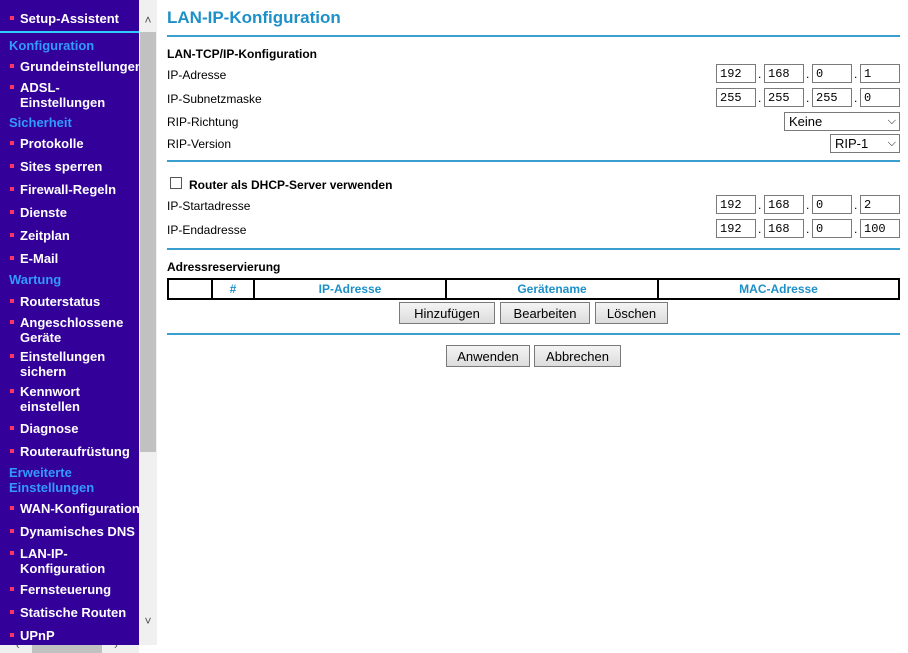 The image size is (908, 653). Describe the element at coordinates (148, 20) in the screenshot. I see `scroll-up-icon: ˄` at that location.